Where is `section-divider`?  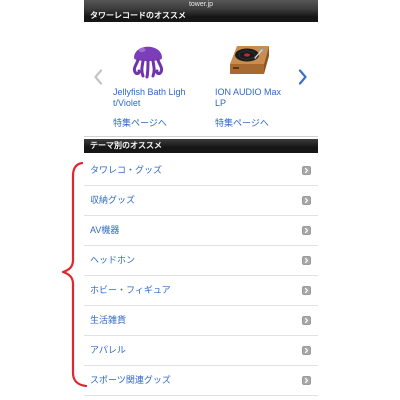 section-divider is located at coordinates (201, 136).